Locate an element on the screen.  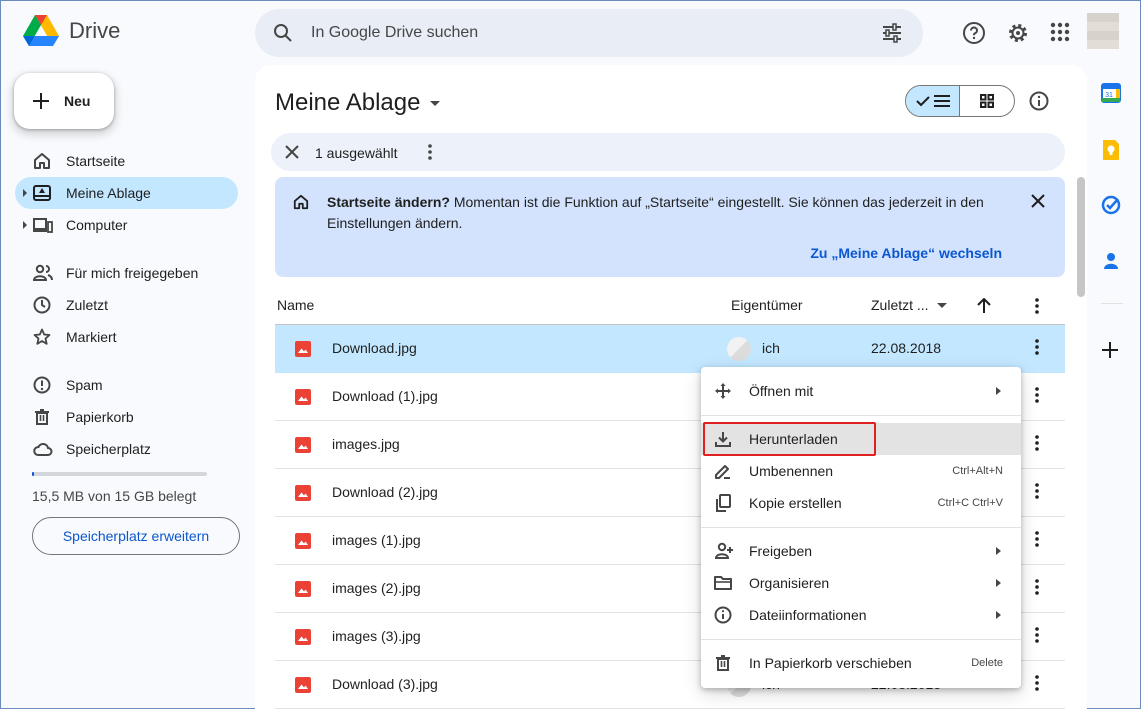
apps-grid-icon is located at coordinates (1060, 32).